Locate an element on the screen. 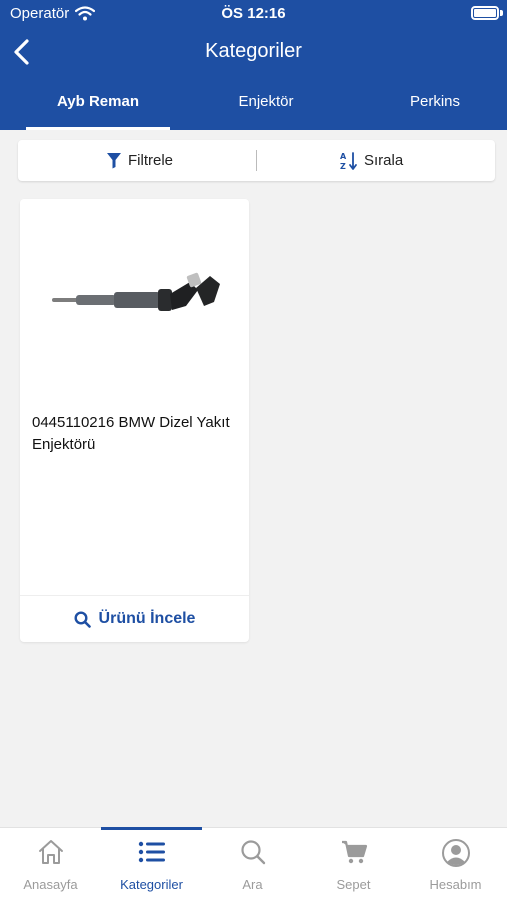 Image resolution: width=507 pixels, height=900 pixels. filter-sort-bar: Filtrele A Z Sırala is located at coordinates (256, 160).